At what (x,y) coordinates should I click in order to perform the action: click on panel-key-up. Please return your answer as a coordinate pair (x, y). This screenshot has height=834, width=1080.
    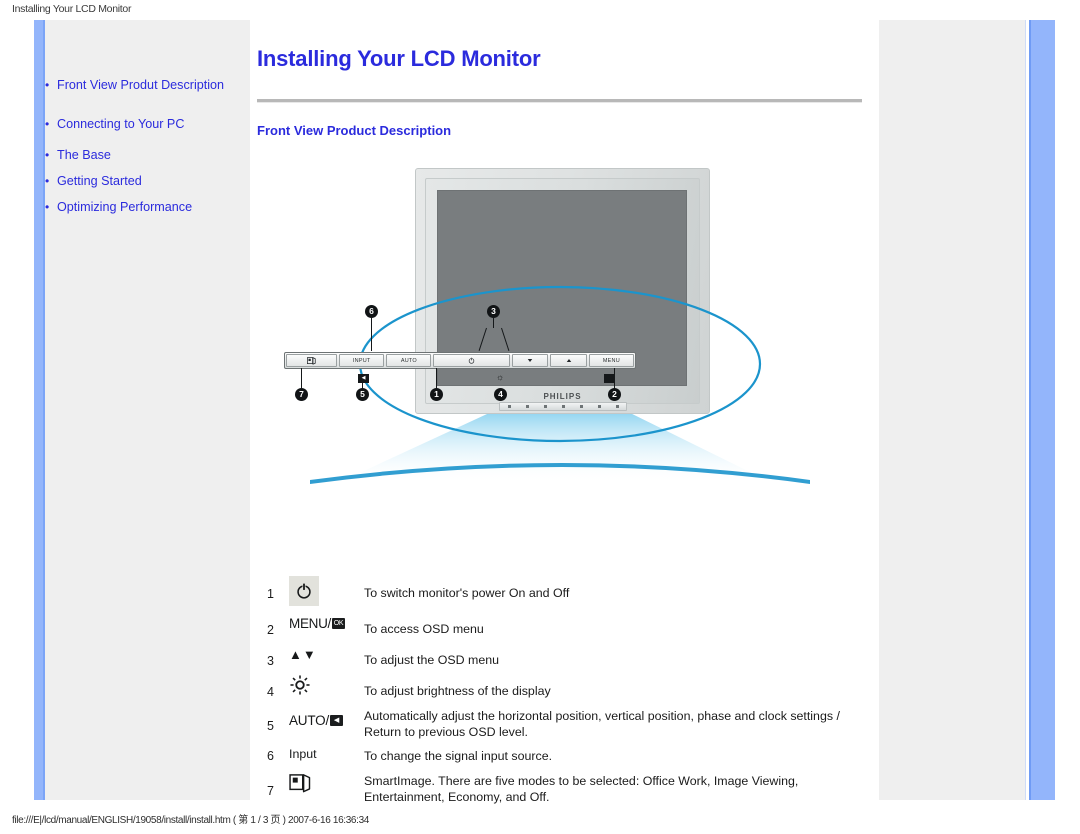
    Looking at the image, I should click on (568, 360).